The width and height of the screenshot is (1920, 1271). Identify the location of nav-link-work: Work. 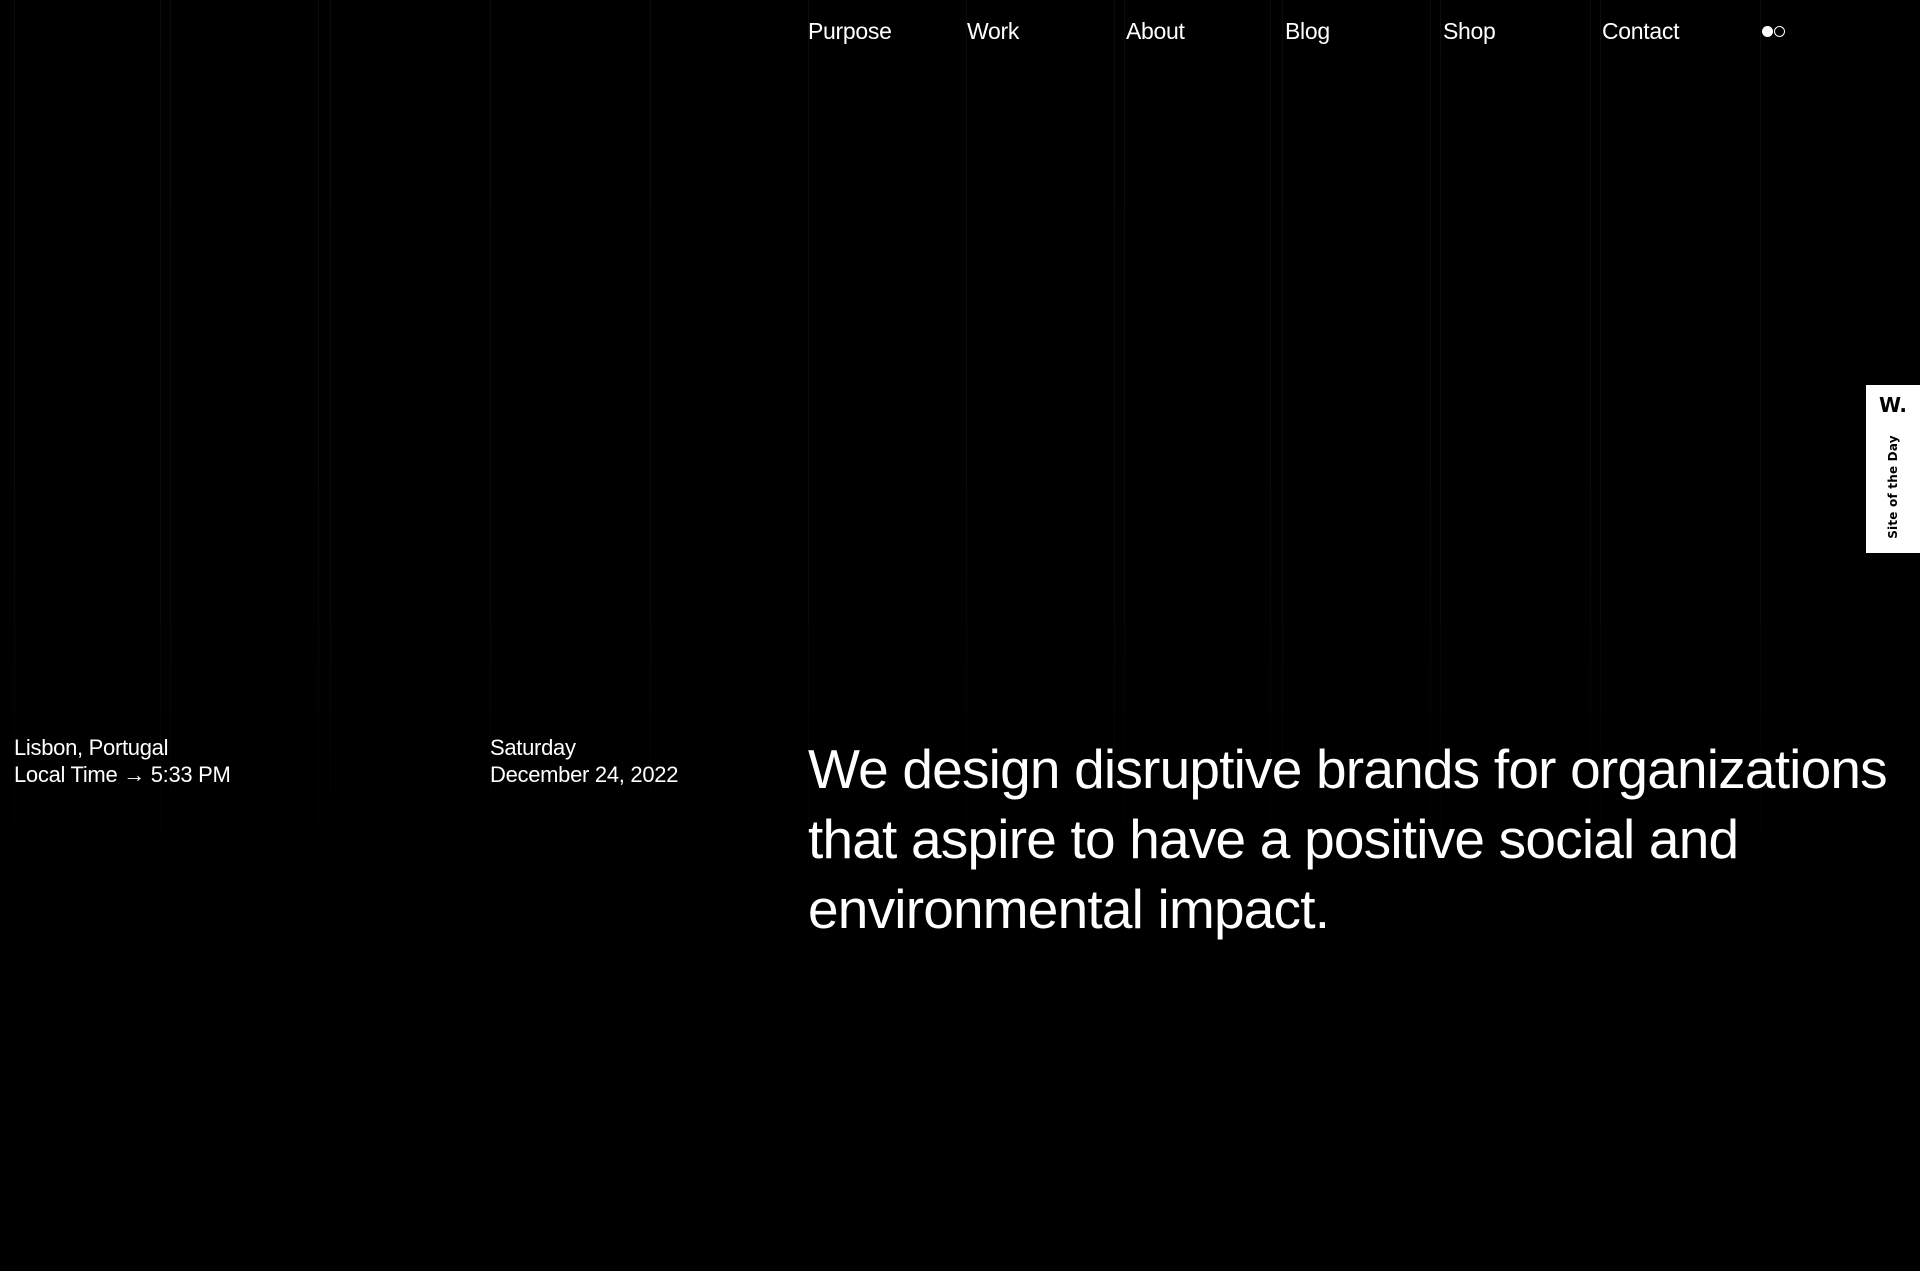
(993, 31).